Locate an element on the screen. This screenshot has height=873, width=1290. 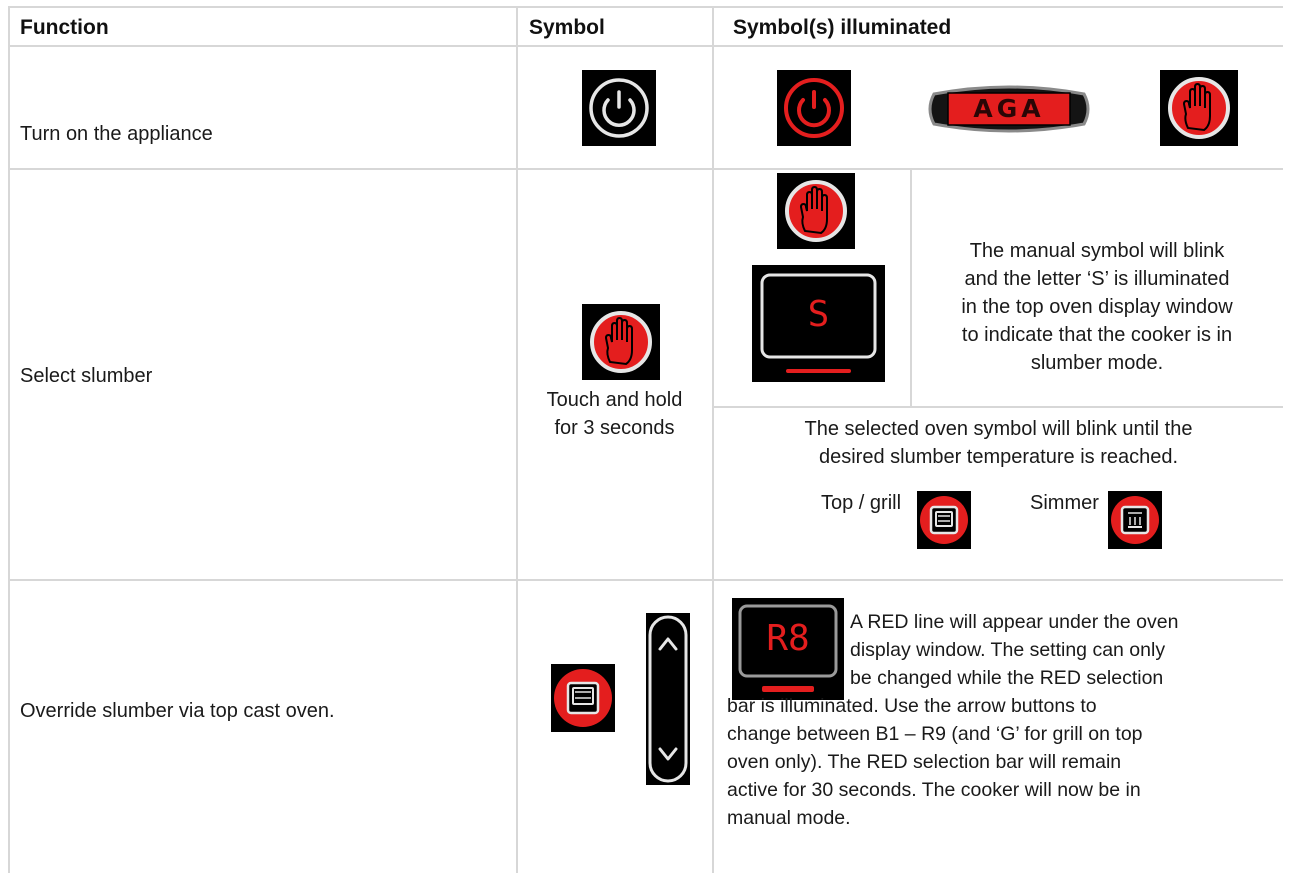
simmer-oven-icon is located at coordinates (1135, 520).